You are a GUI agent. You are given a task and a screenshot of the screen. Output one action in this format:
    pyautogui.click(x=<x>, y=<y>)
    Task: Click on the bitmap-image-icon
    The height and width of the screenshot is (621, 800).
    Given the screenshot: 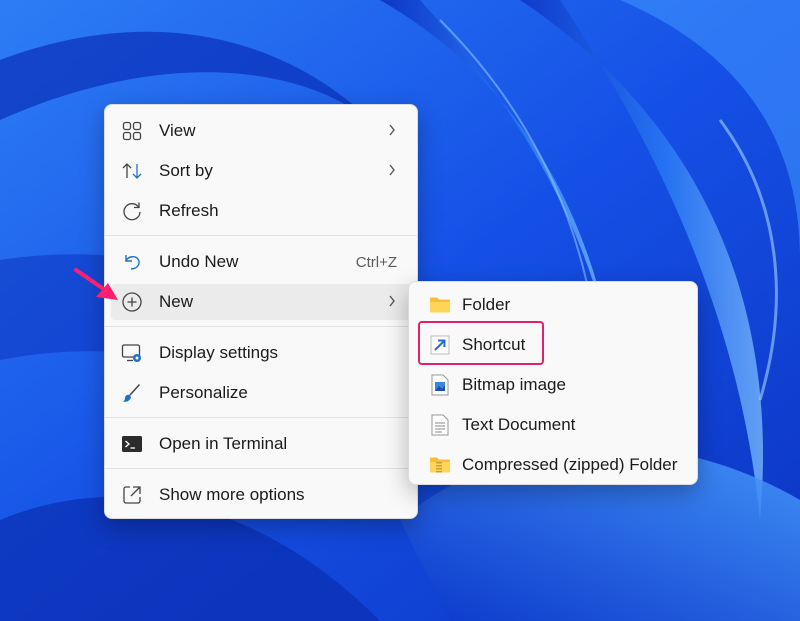 What is the action you would take?
    pyautogui.click(x=440, y=385)
    